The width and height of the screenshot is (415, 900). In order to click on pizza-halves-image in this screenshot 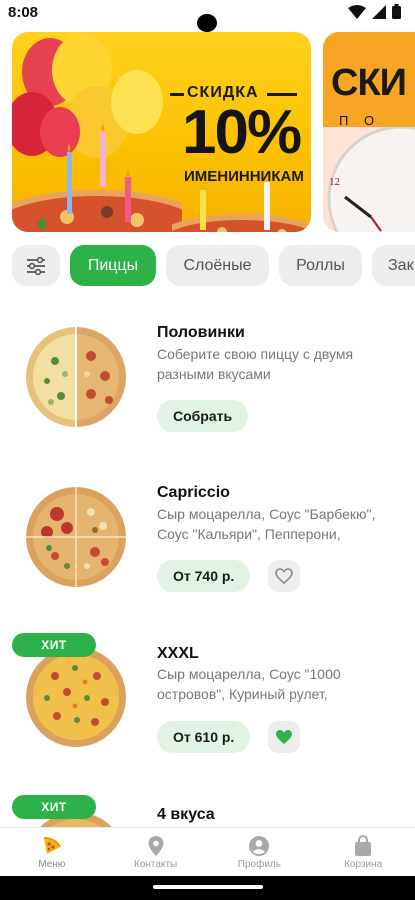, I will do `click(76, 377)`.